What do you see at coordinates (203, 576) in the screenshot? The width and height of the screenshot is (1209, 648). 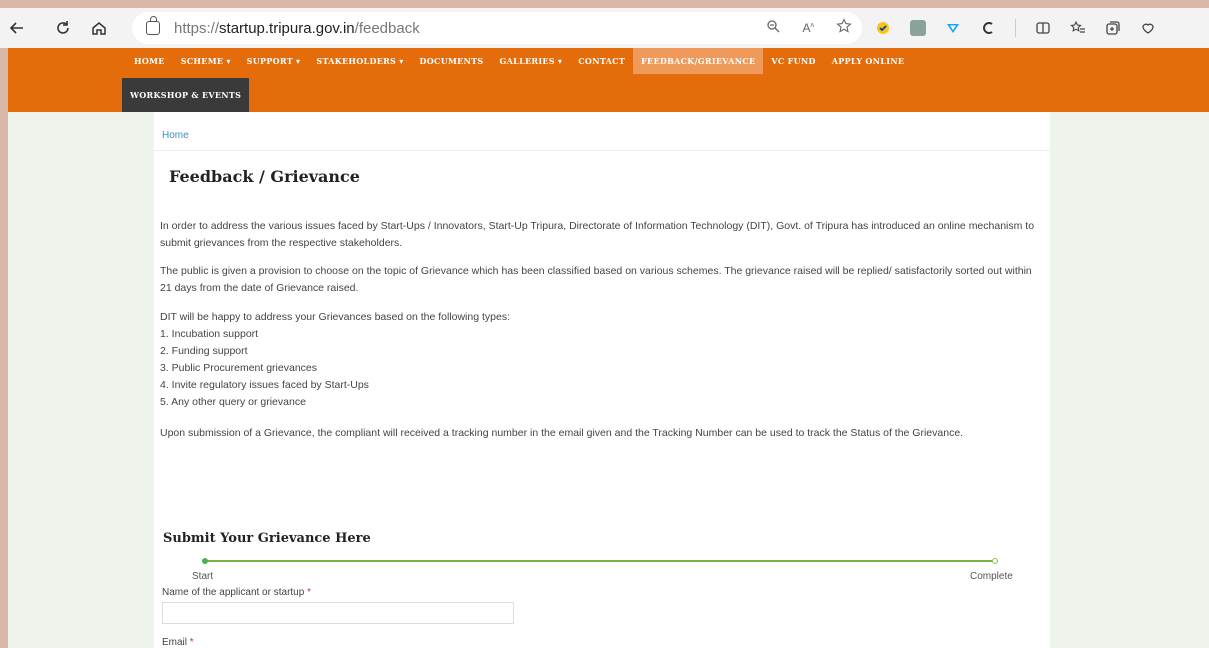 I see `progress-start-label: Start` at bounding box center [203, 576].